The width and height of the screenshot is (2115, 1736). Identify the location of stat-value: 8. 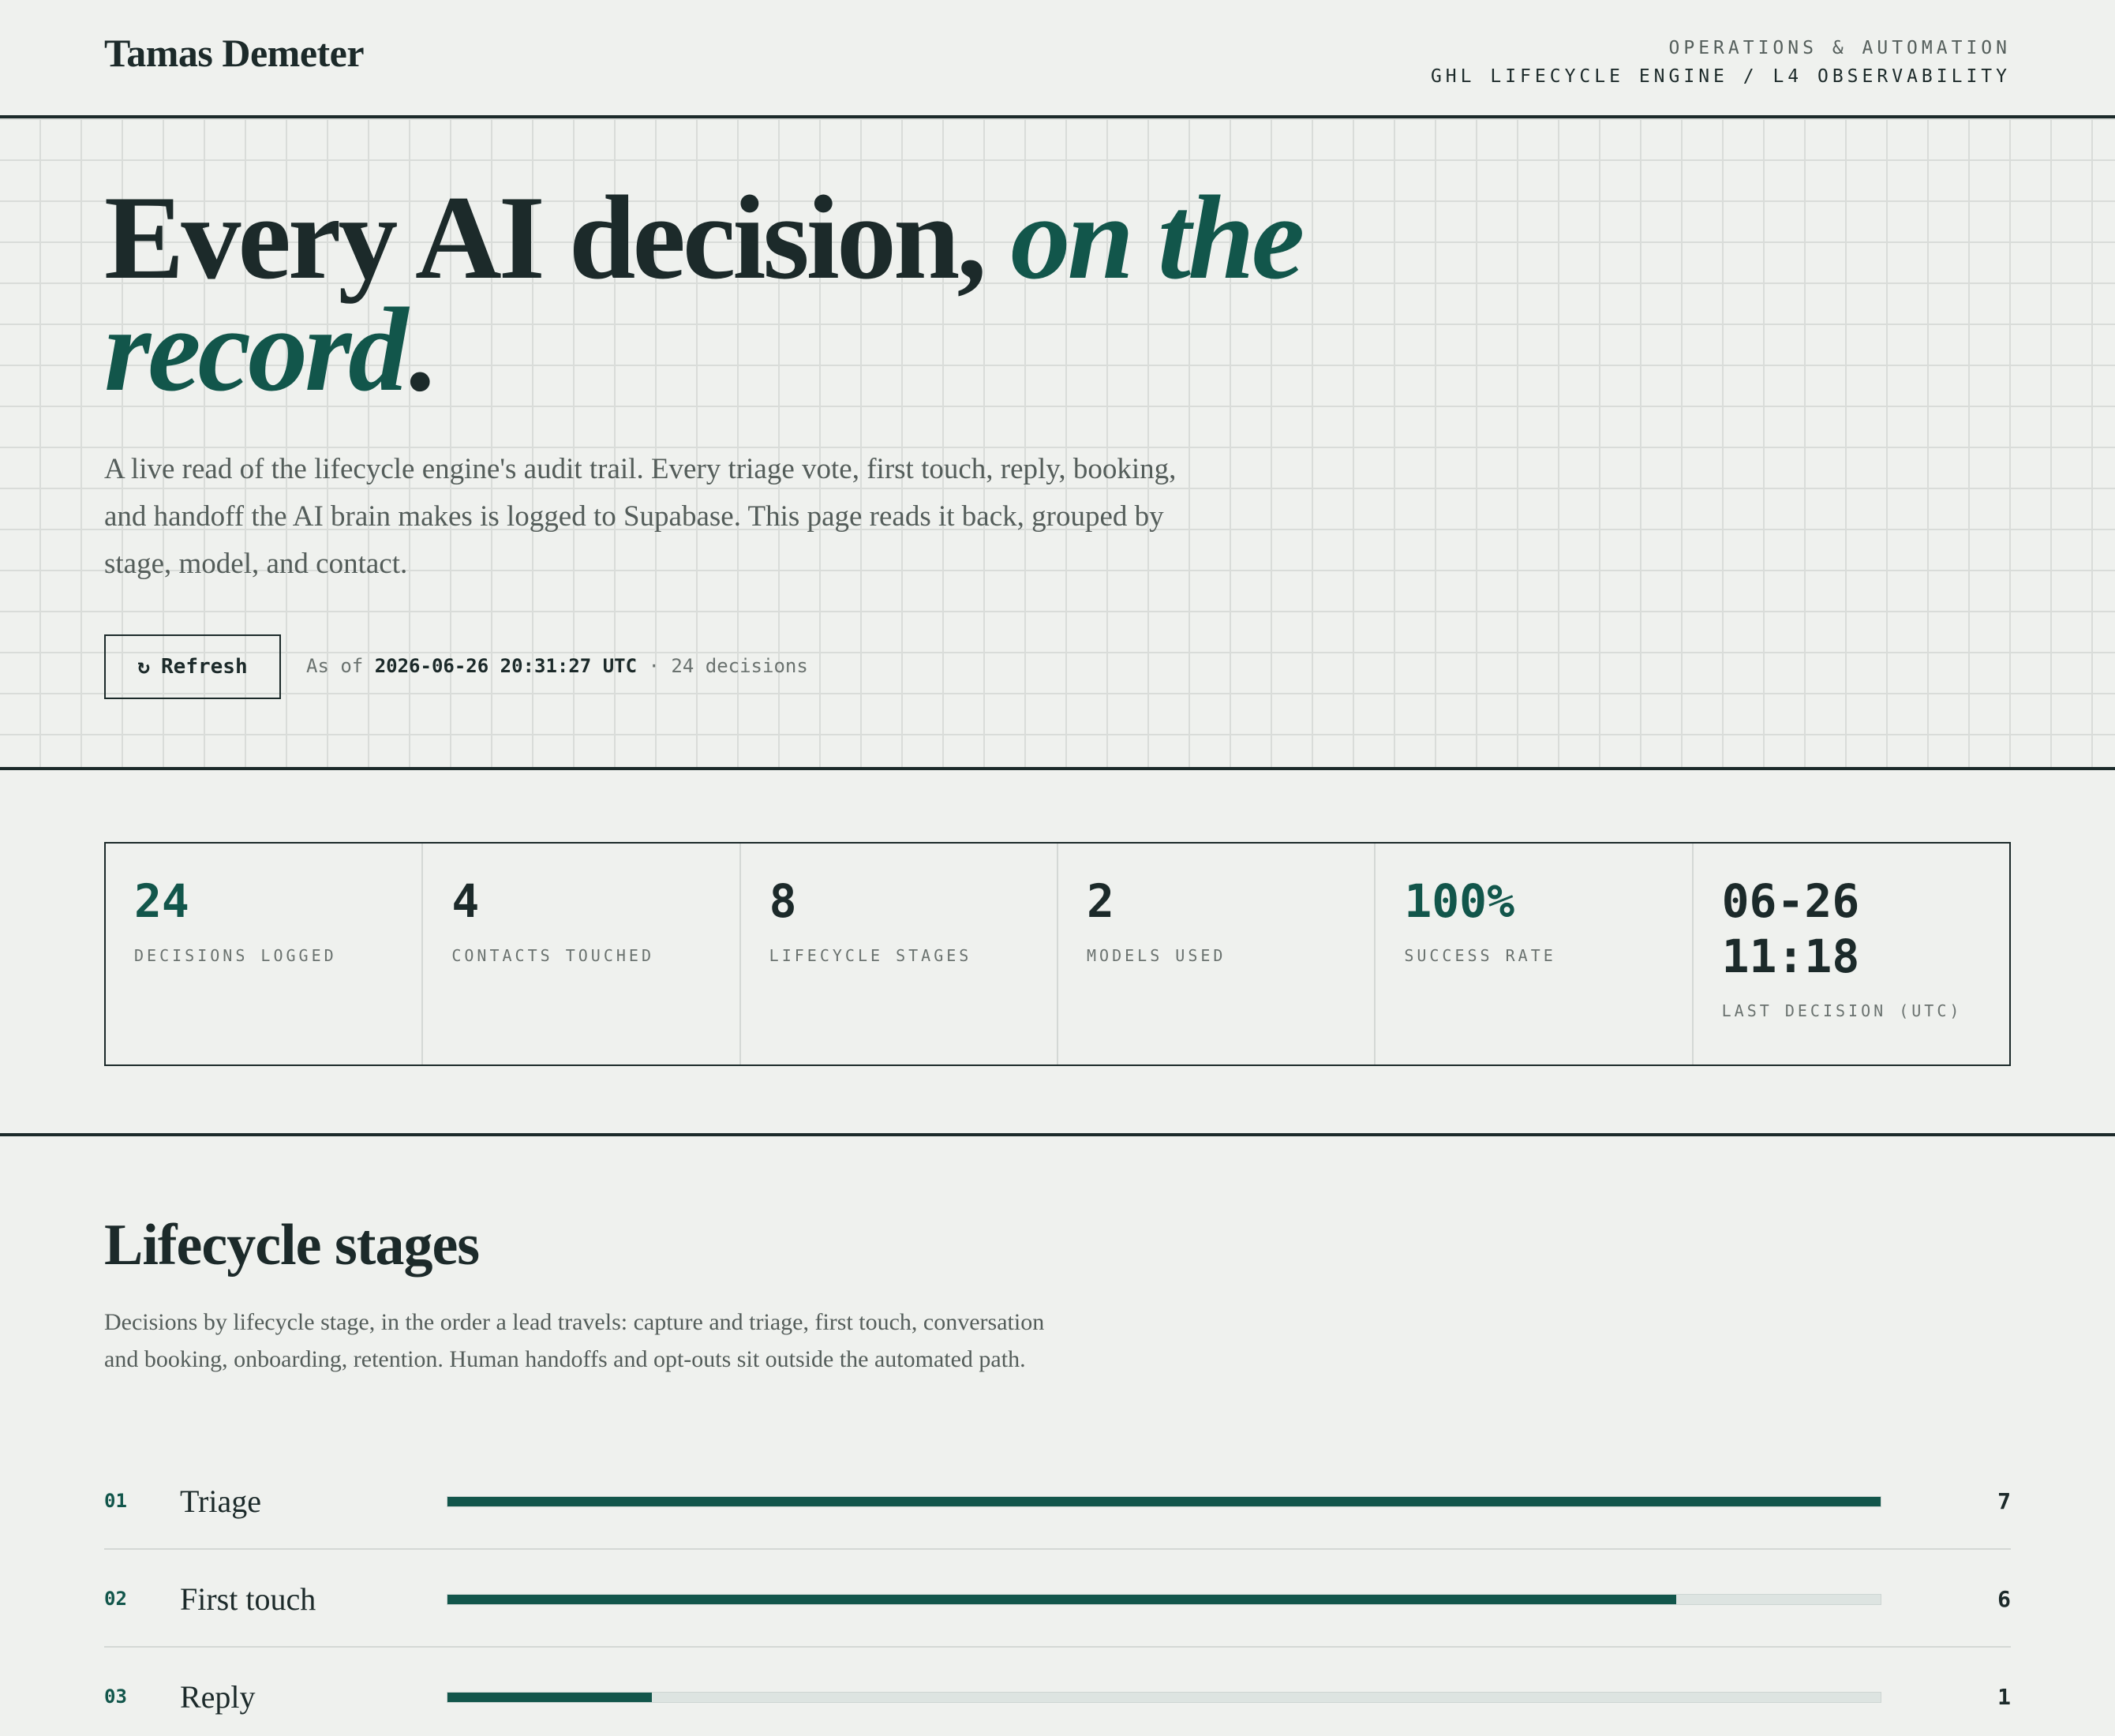
(783, 901).